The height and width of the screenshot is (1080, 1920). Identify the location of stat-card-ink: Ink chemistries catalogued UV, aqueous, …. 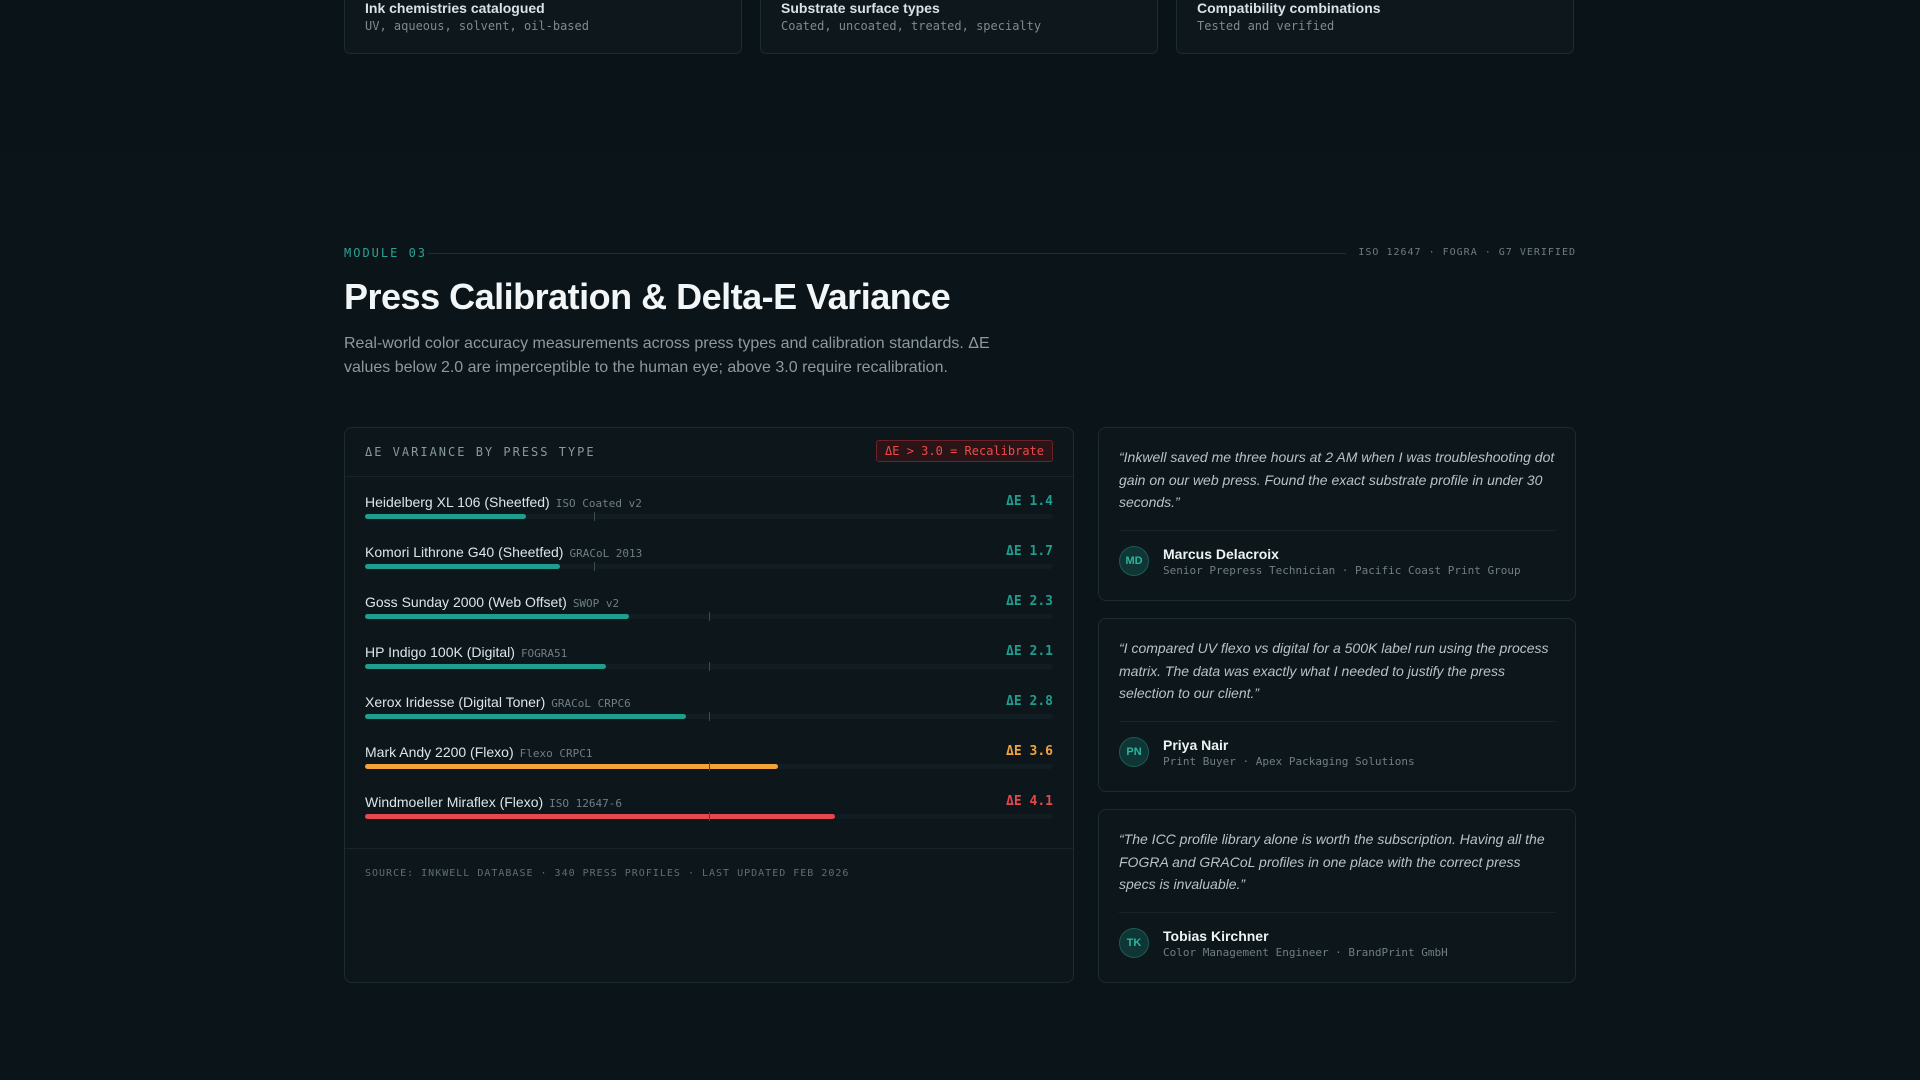
(543, 27).